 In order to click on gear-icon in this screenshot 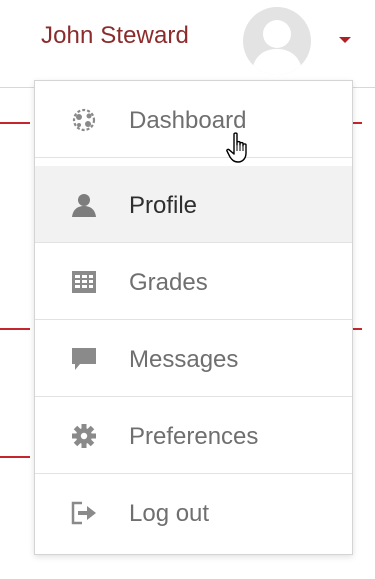, I will do `click(84, 436)`.